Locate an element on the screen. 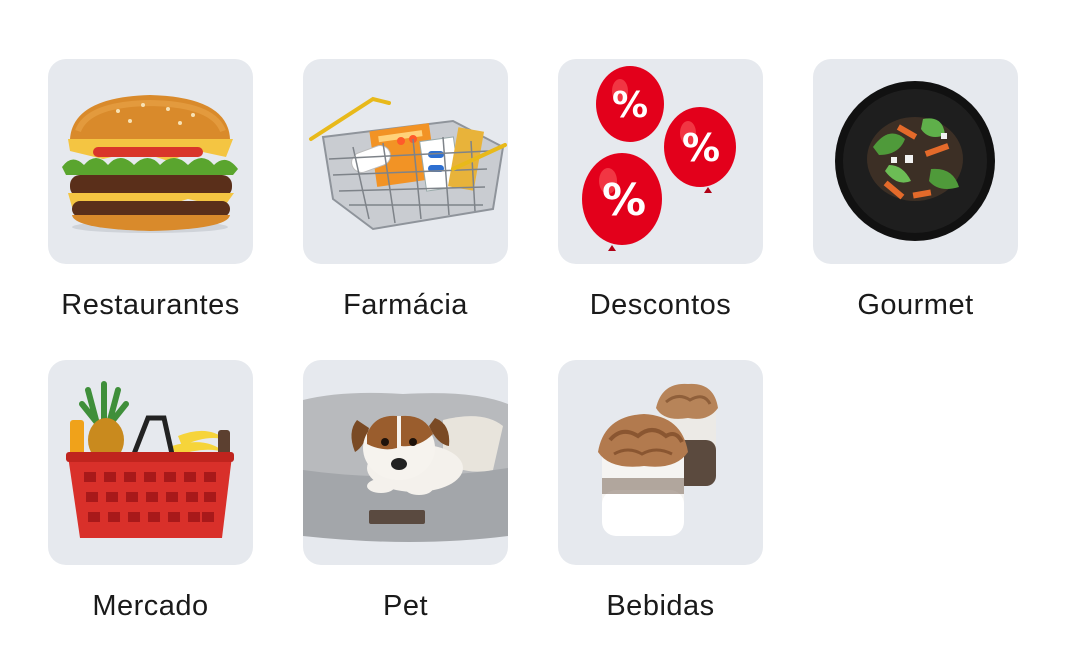 This screenshot has width=1065, height=645. category-tile: % % % is located at coordinates (660, 161).